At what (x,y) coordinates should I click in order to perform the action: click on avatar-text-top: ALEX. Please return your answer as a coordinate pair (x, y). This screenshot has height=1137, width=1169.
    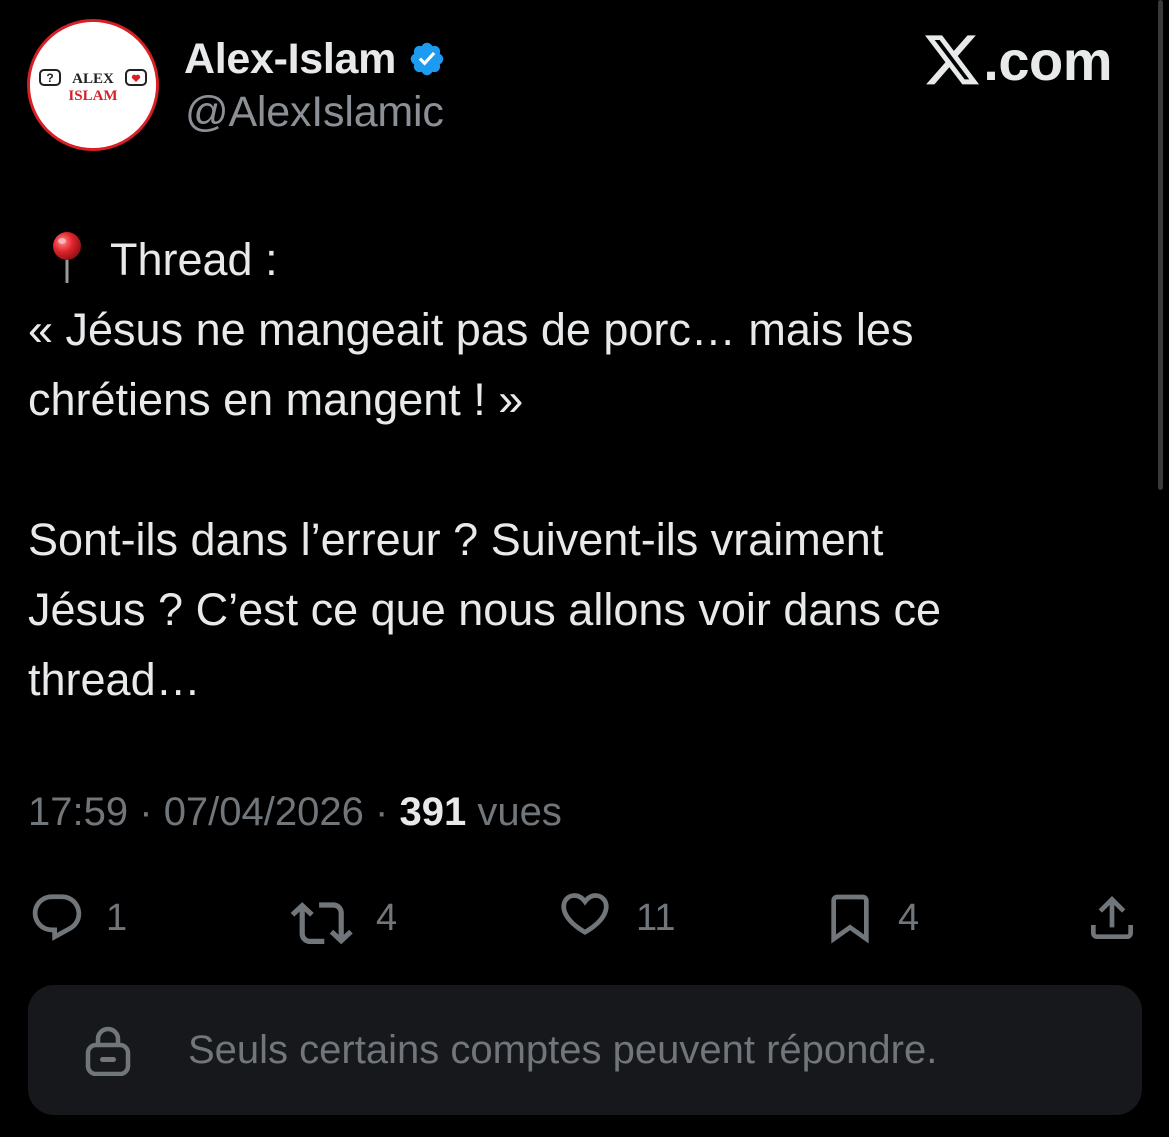
    Looking at the image, I should click on (93, 79).